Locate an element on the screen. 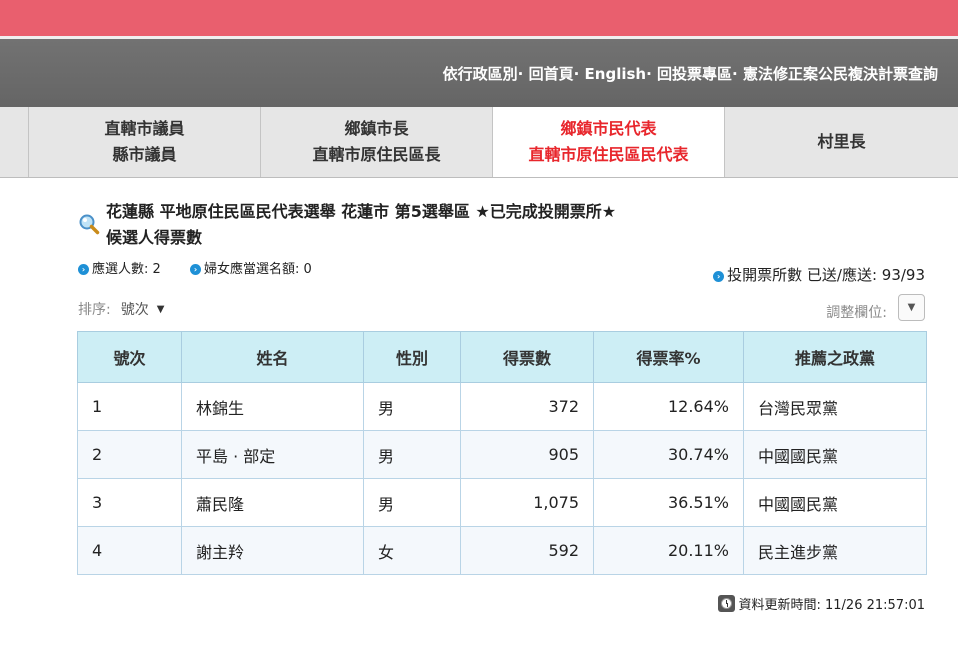 The width and height of the screenshot is (958, 668). table-row: 1 林錦生 男 372 12.64% 台灣民眾黨 is located at coordinates (502, 406).